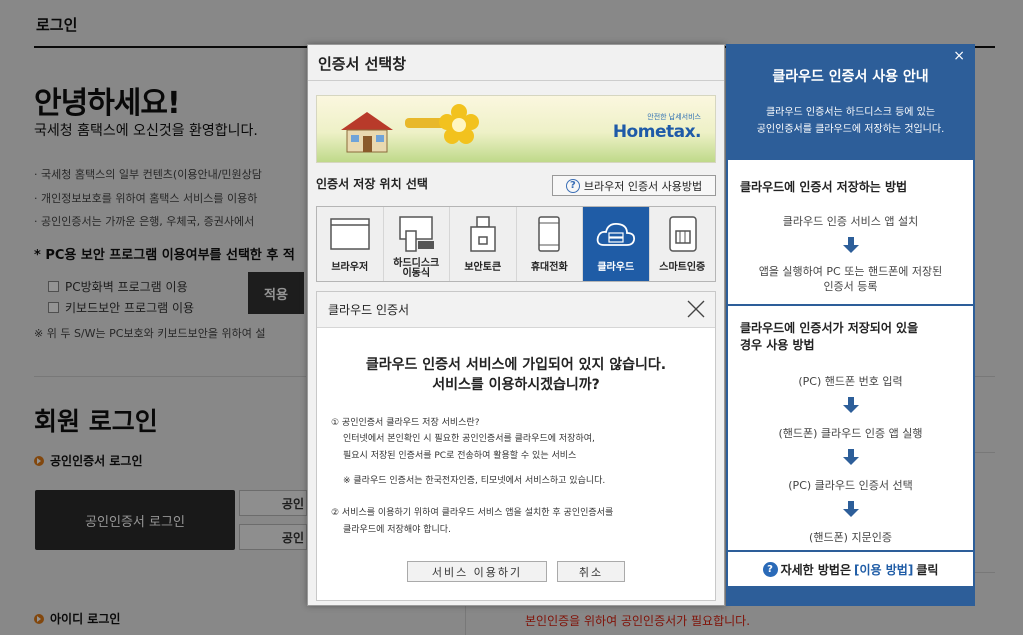 The height and width of the screenshot is (635, 1023). Describe the element at coordinates (850, 381) in the screenshot. I see `section-2-step-1: (PC) 핸드폰 번호 입력` at that location.